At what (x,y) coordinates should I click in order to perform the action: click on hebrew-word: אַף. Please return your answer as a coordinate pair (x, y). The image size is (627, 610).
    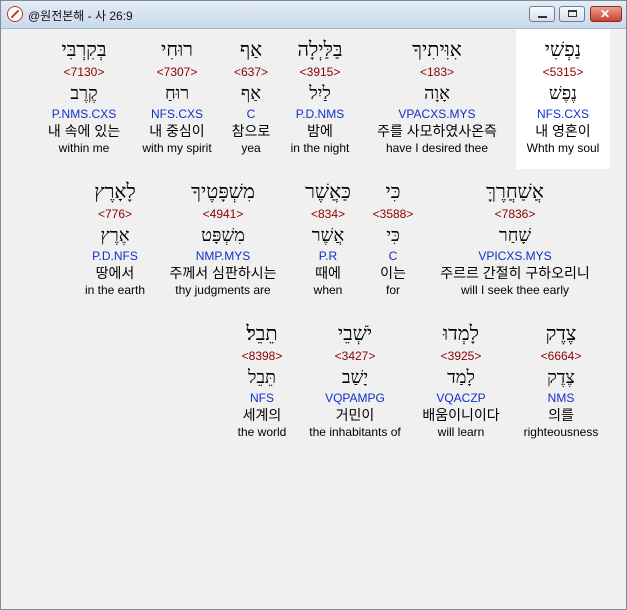
    Looking at the image, I should click on (251, 49).